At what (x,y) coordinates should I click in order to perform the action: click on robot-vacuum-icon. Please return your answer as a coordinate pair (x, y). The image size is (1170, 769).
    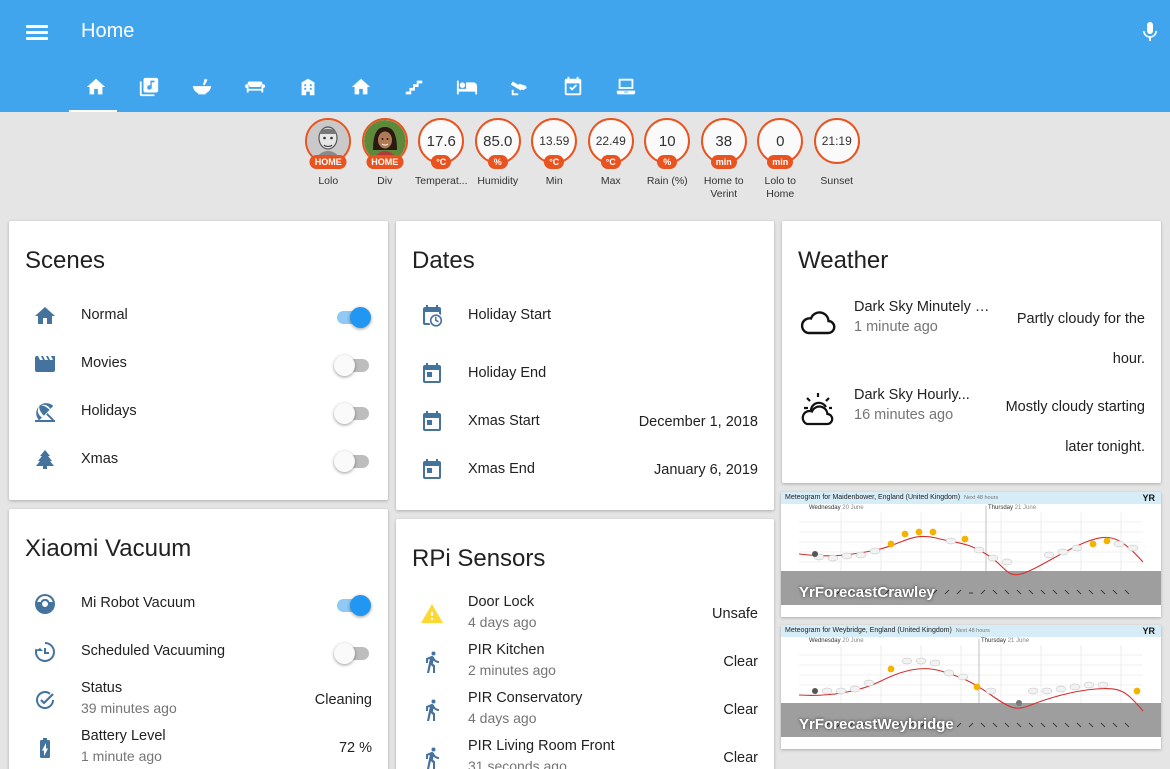
    Looking at the image, I should click on (45, 604).